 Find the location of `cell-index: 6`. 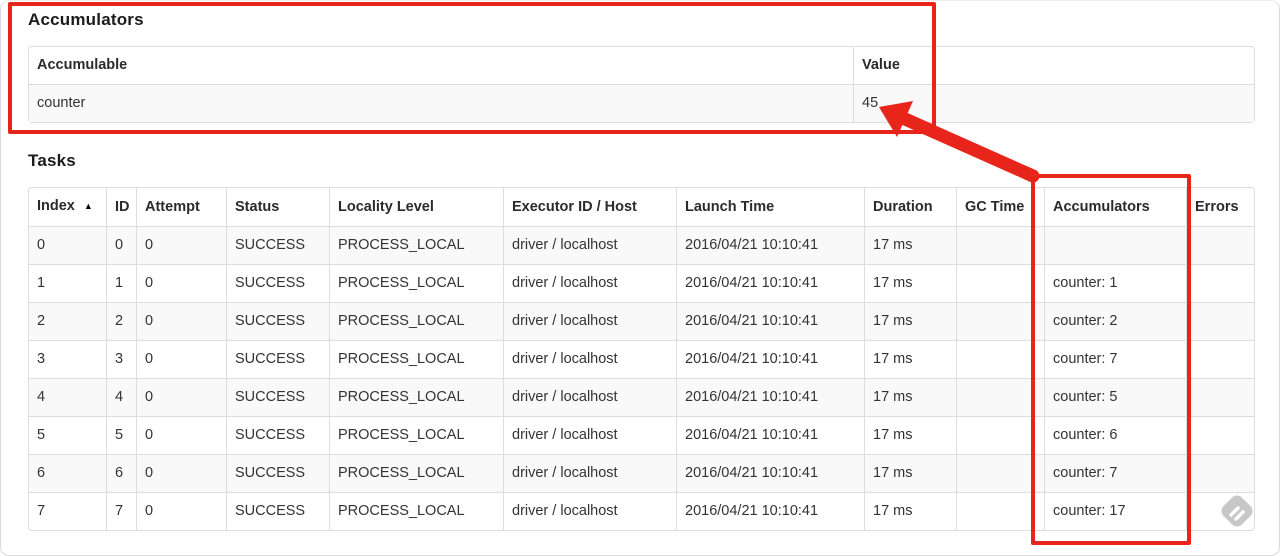

cell-index: 6 is located at coordinates (67, 473).